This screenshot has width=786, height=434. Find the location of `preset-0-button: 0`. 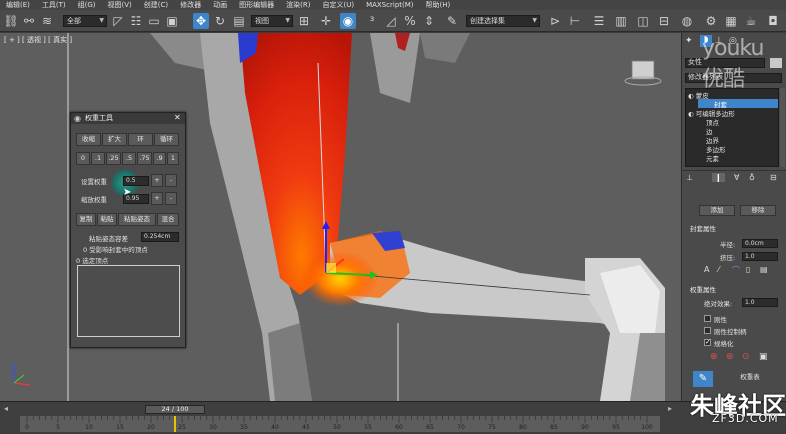

preset-0-button: 0 is located at coordinates (83, 158).